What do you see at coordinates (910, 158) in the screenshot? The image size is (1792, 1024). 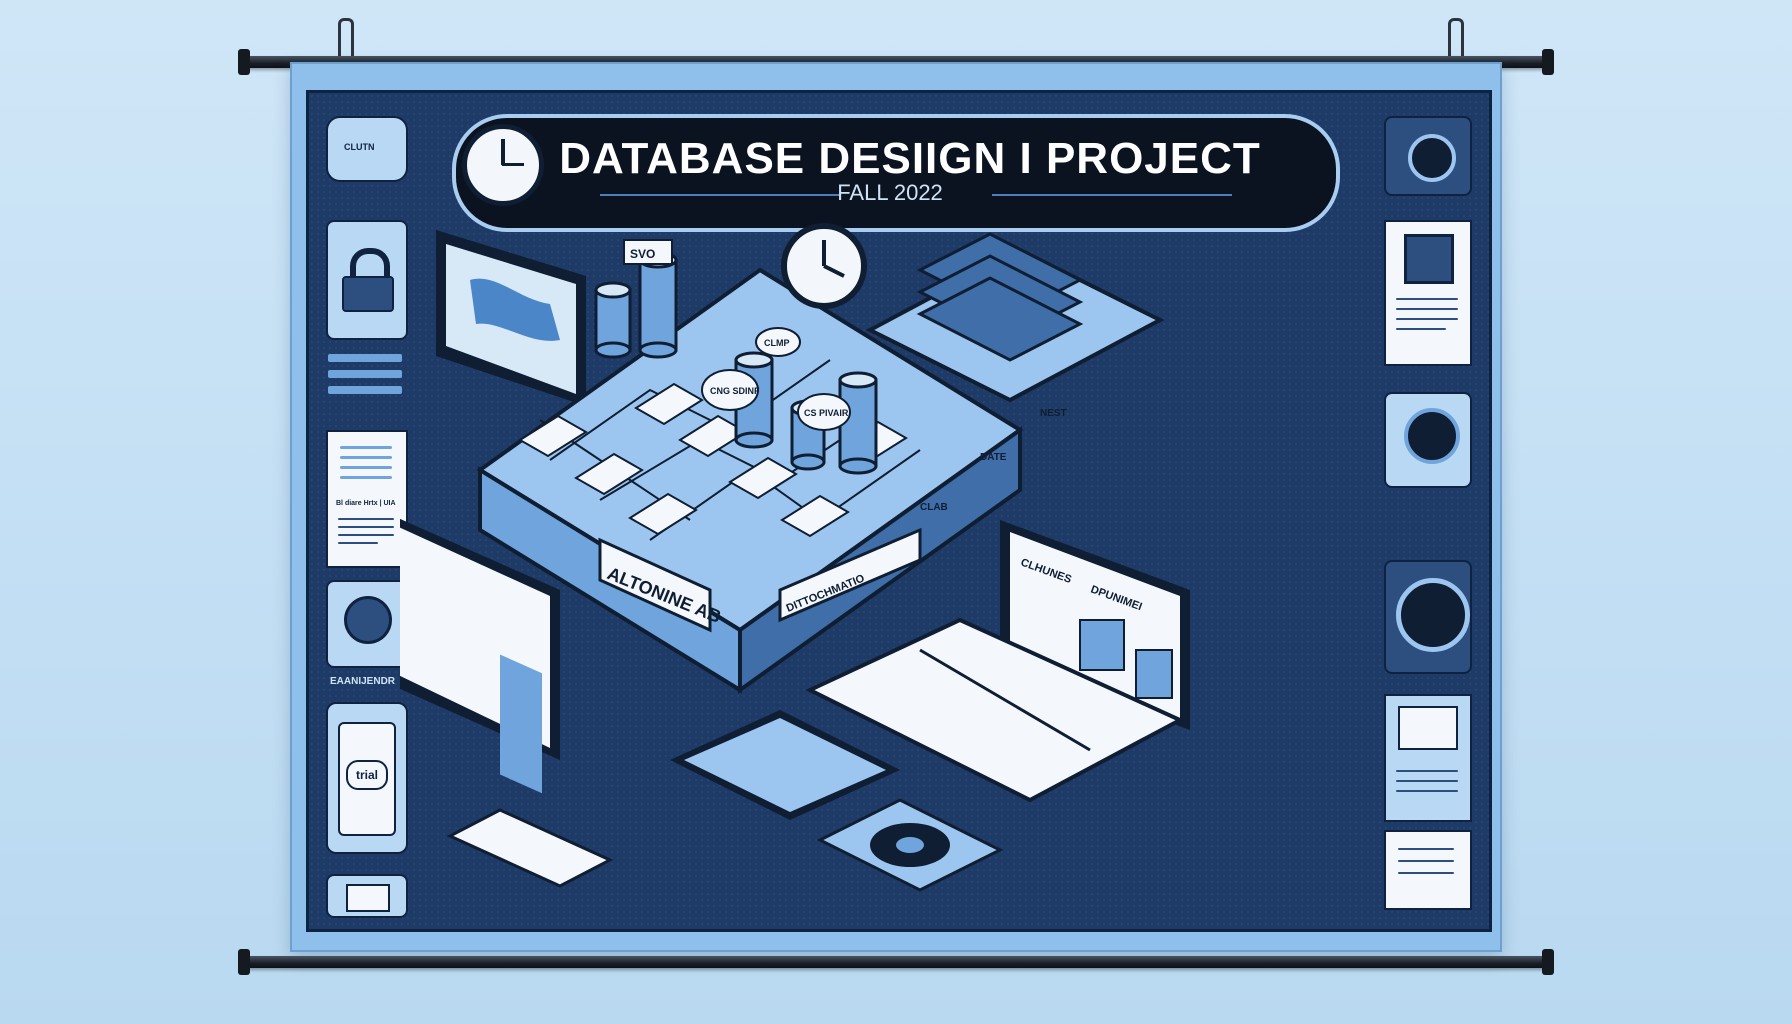 I see `poster-title: DATABASE DESIIGN I PROJECT` at bounding box center [910, 158].